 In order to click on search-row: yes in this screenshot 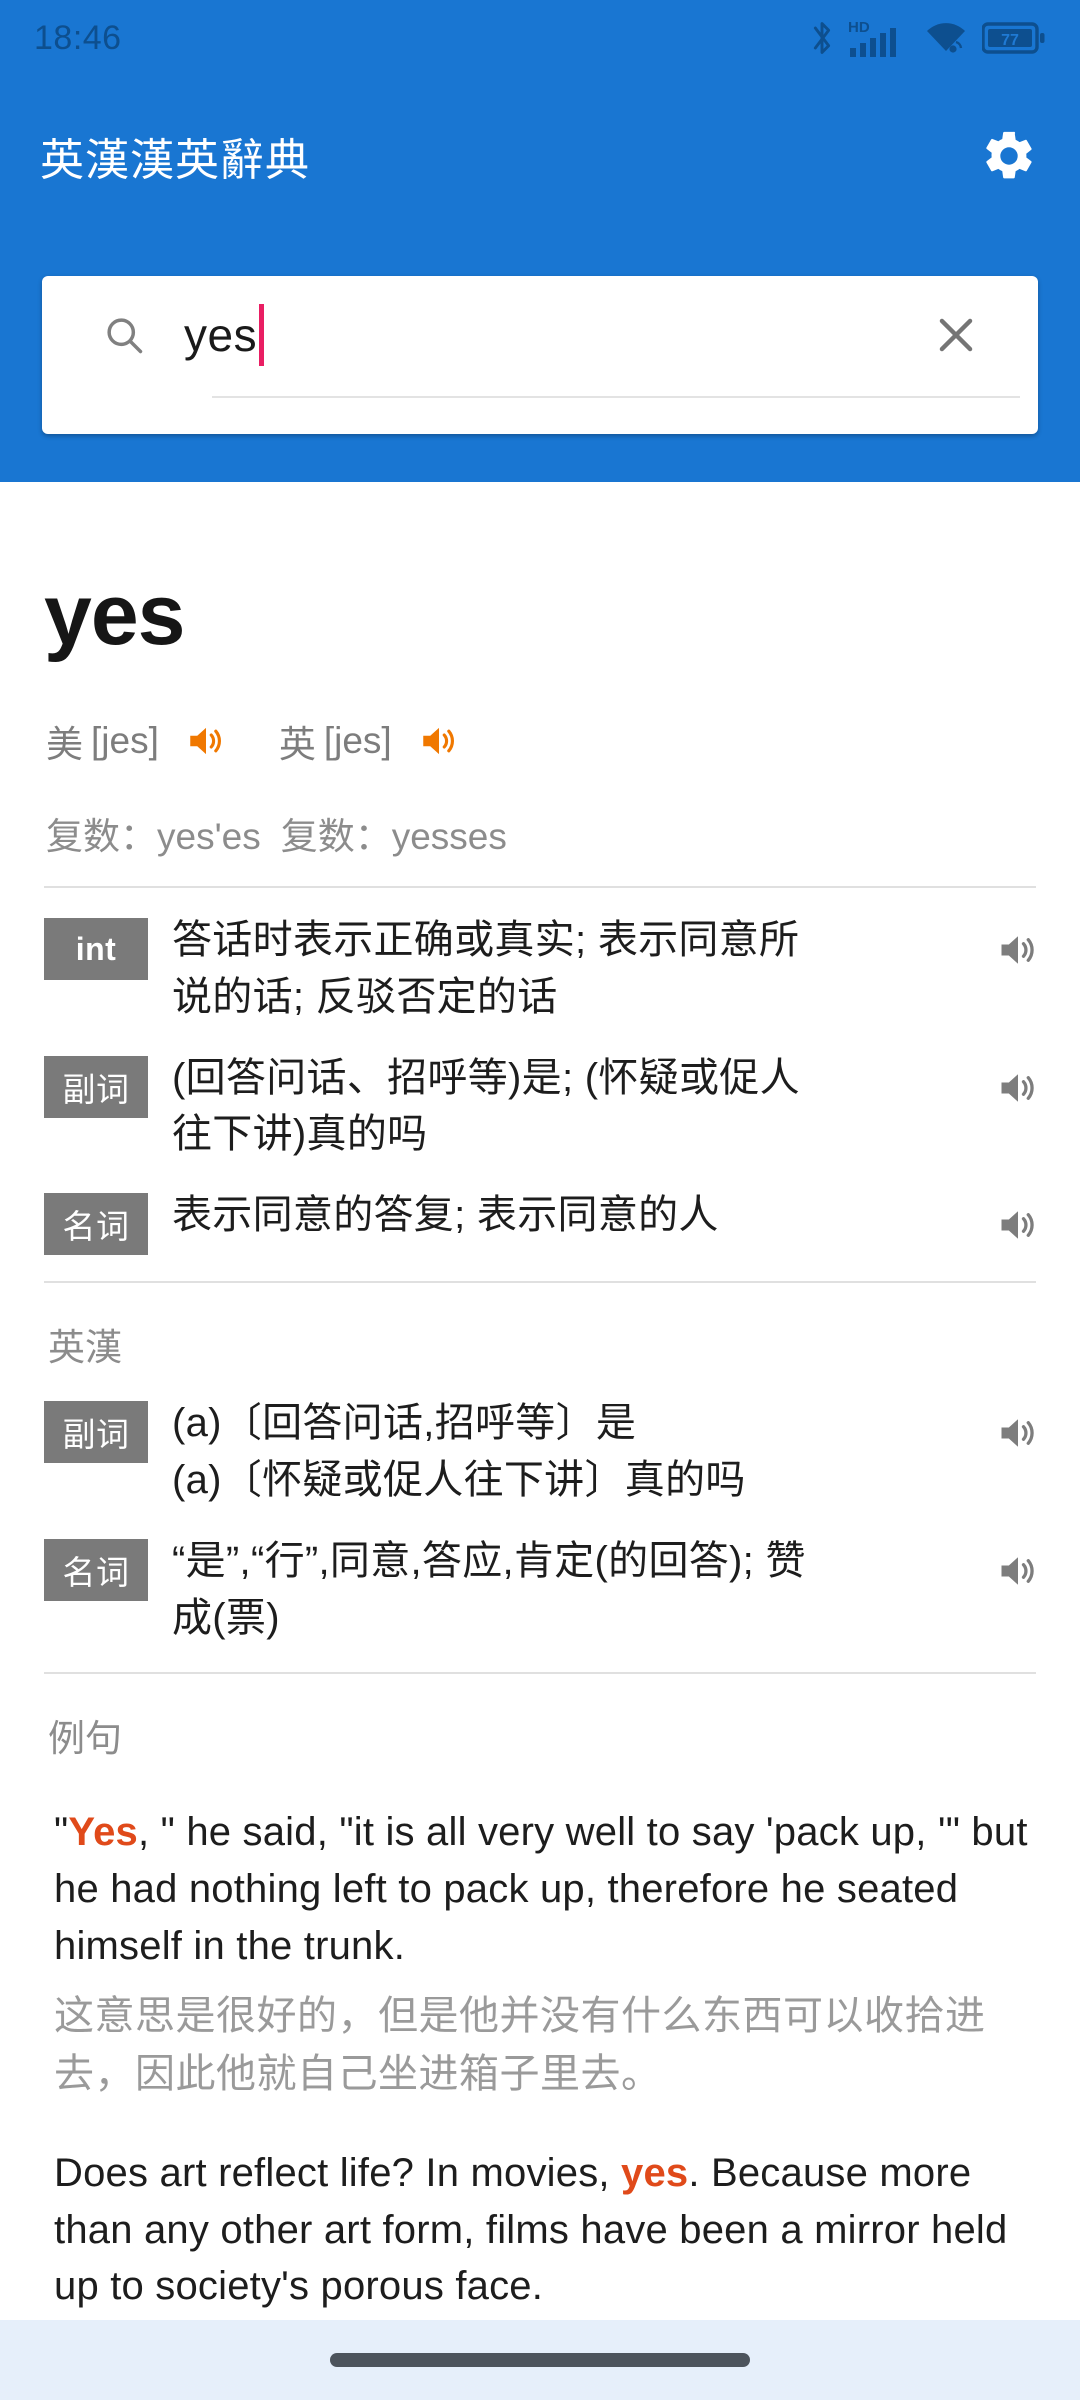, I will do `click(540, 335)`.